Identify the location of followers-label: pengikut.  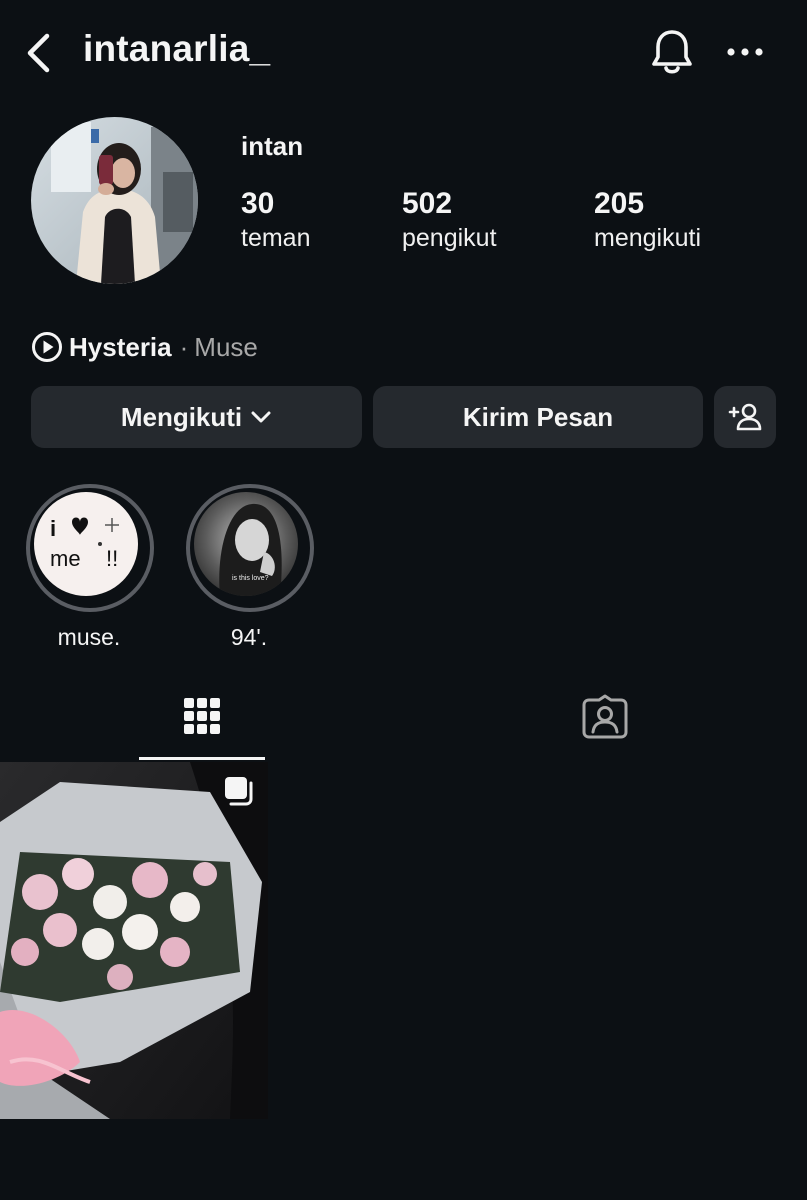
(449, 238).